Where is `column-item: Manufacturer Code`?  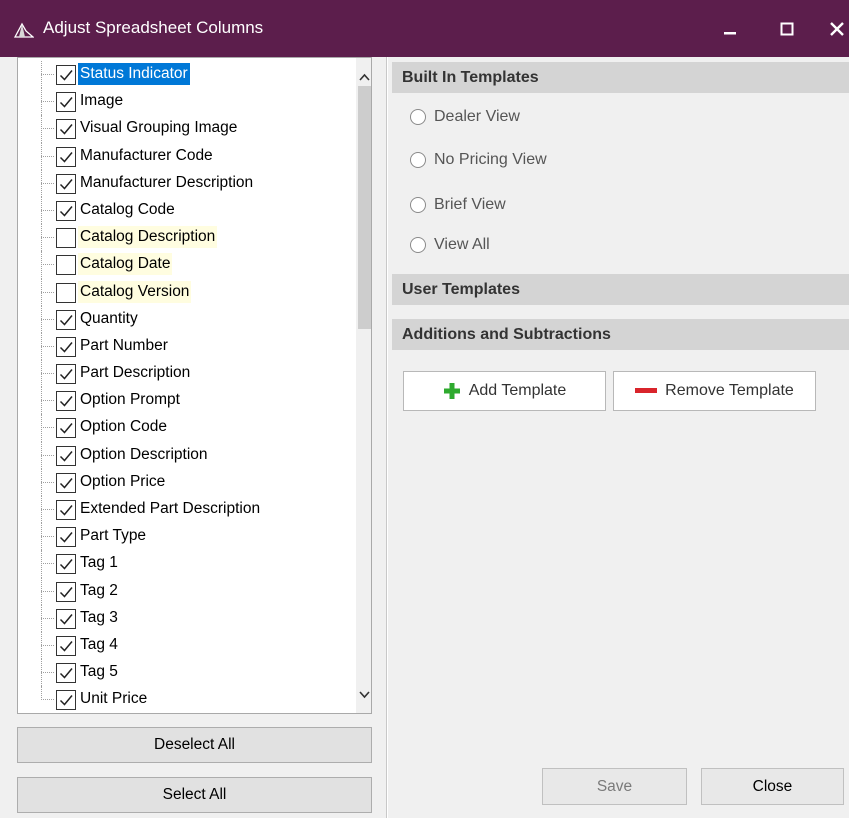 column-item: Manufacturer Code is located at coordinates (178, 156).